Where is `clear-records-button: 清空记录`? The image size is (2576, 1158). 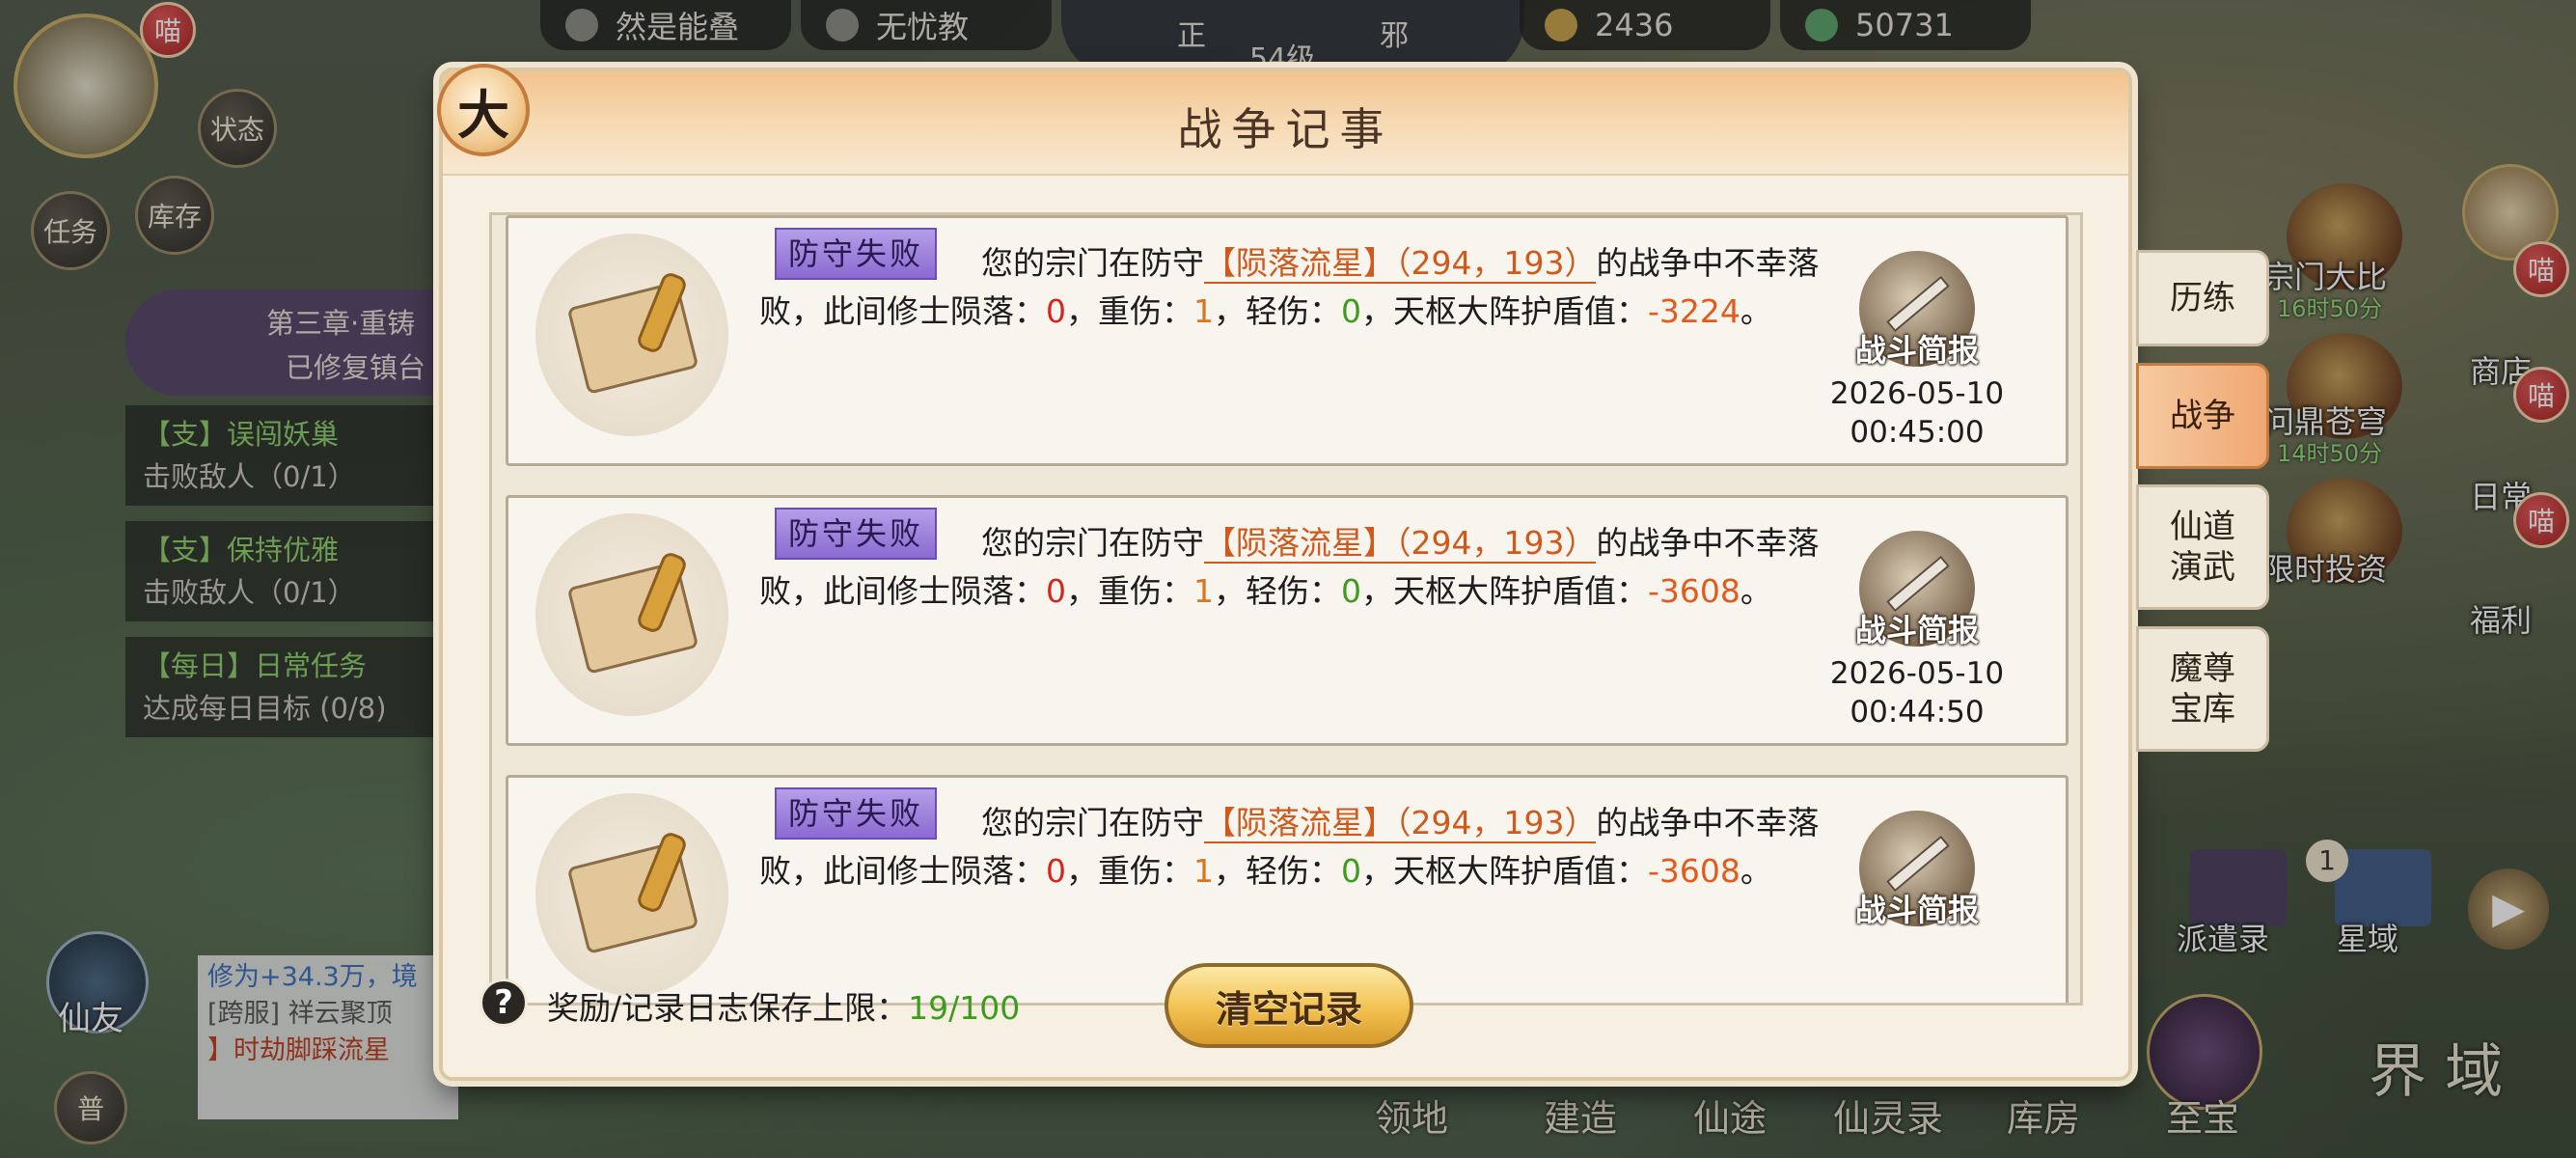 clear-records-button: 清空记录 is located at coordinates (1289, 1005).